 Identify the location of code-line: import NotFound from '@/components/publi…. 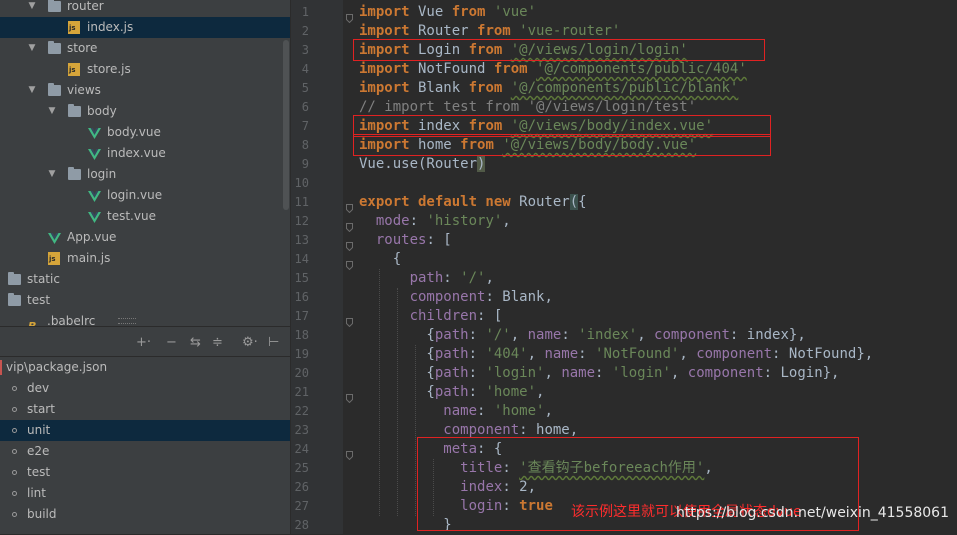
(553, 69).